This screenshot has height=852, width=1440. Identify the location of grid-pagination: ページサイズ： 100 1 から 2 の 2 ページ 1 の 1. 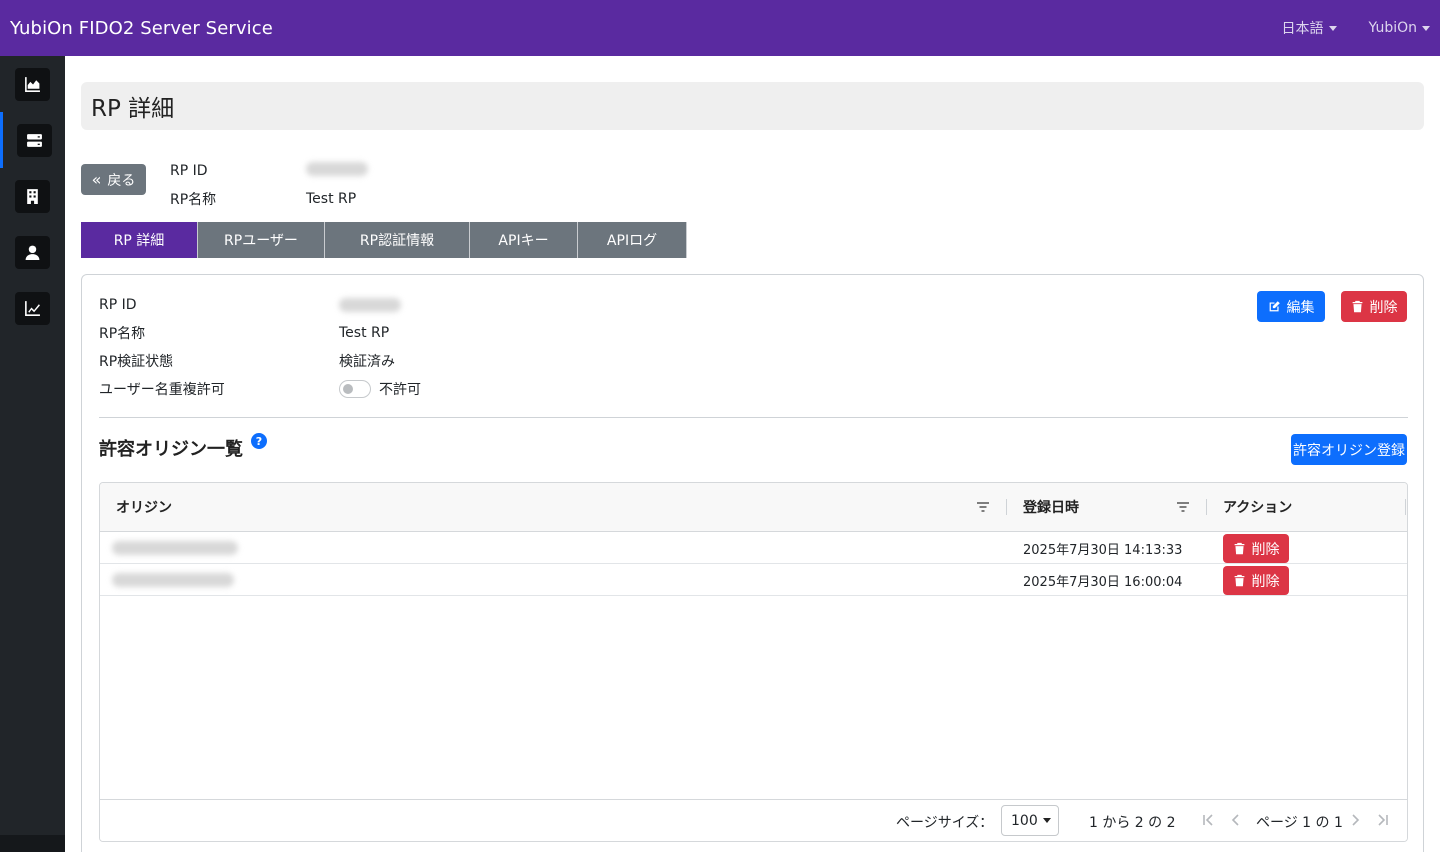
(753, 820).